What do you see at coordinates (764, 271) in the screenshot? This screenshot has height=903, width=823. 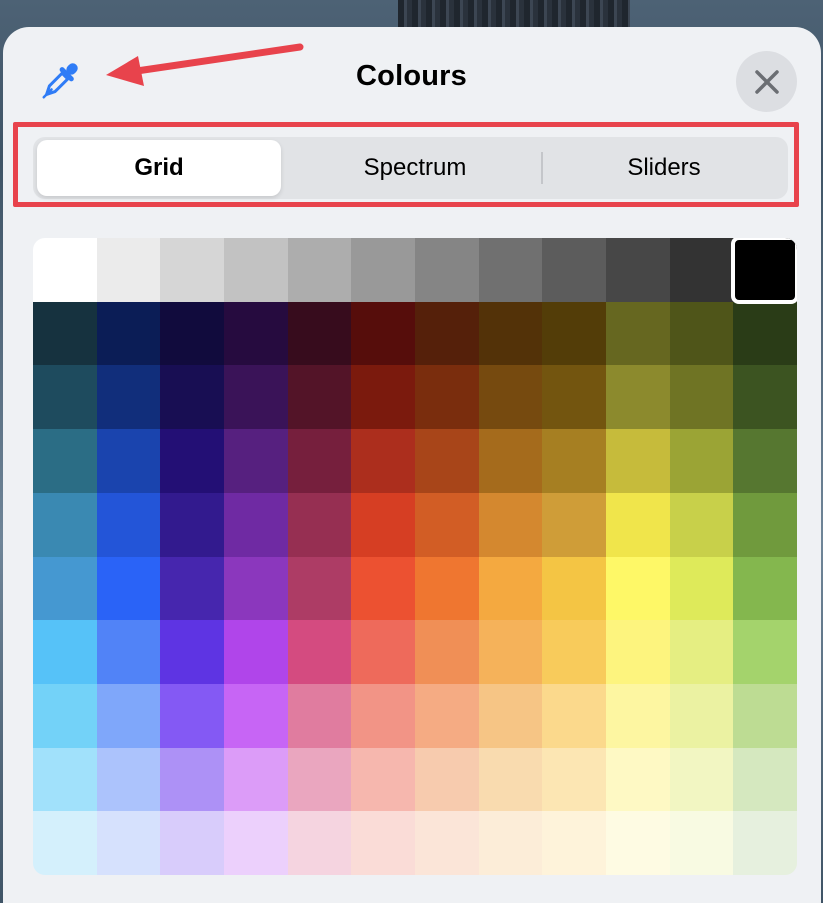 I see `colour-swatch-selected` at bounding box center [764, 271].